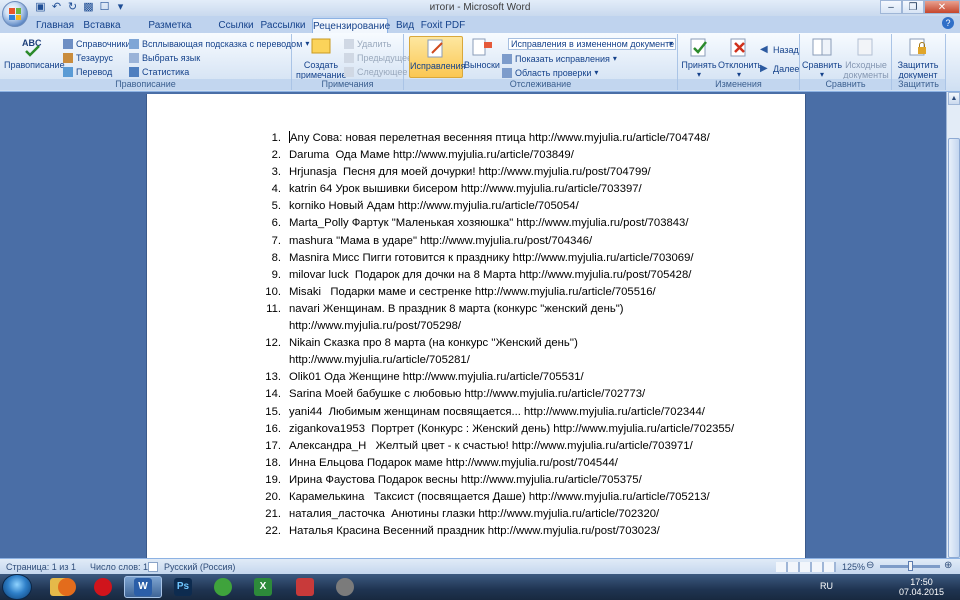  I want to click on thesaurus-button: Тезаурус, so click(88, 58).